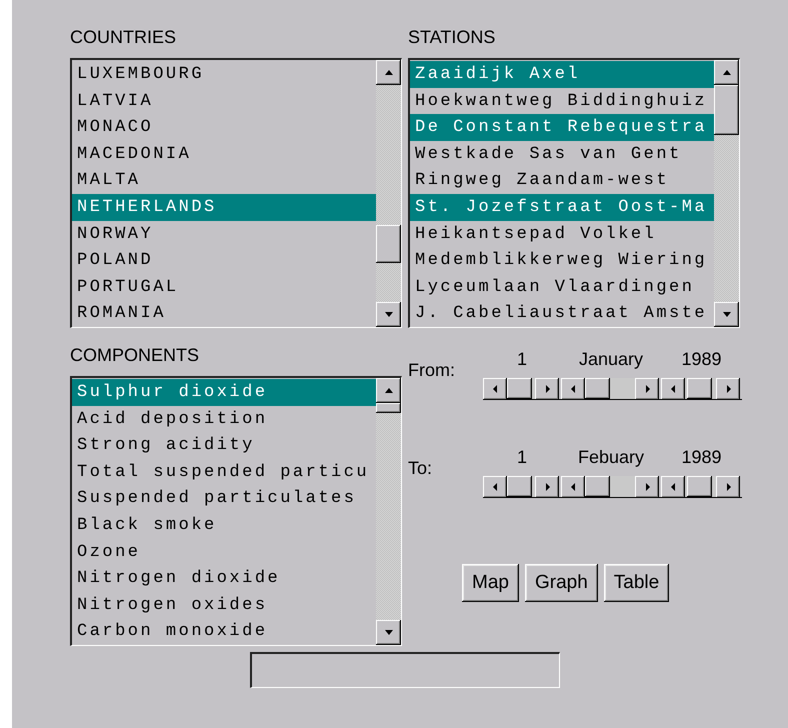  I want to click on list-item: LATVIA, so click(224, 101).